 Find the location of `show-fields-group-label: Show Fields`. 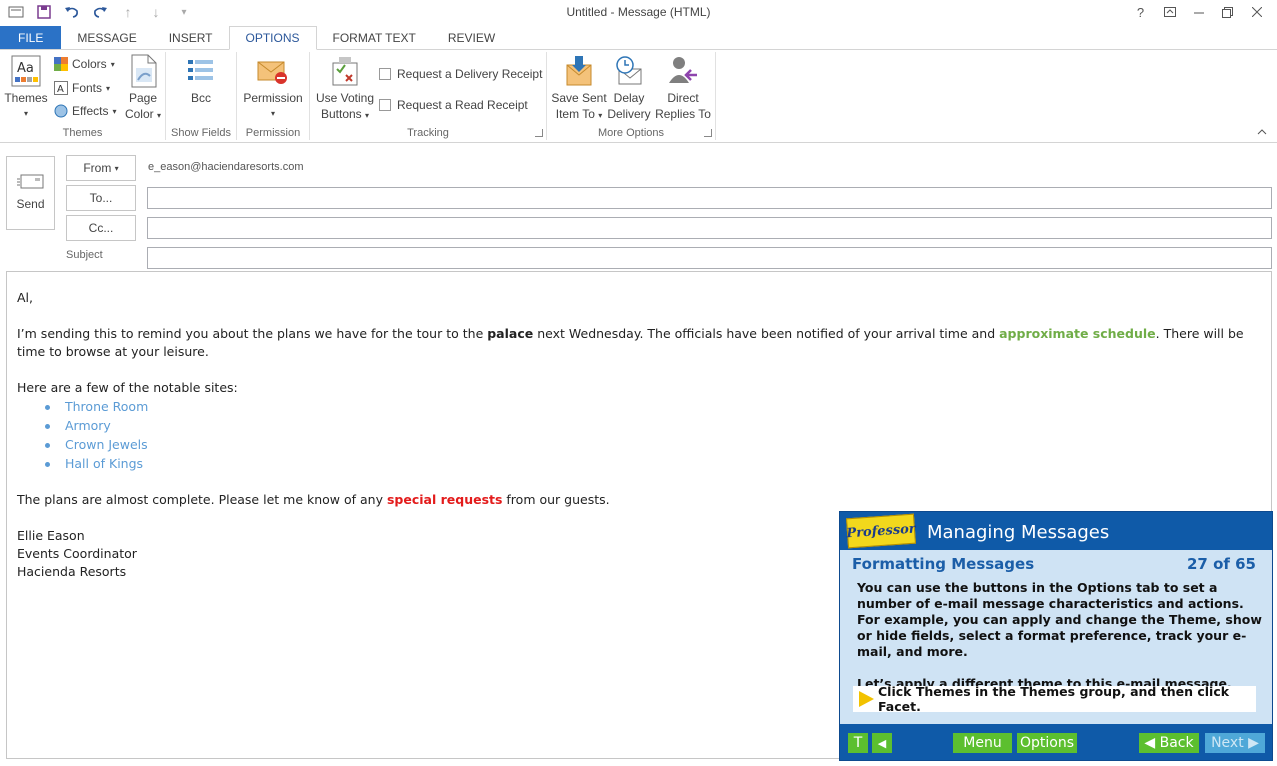

show-fields-group-label: Show Fields is located at coordinates (201, 133).